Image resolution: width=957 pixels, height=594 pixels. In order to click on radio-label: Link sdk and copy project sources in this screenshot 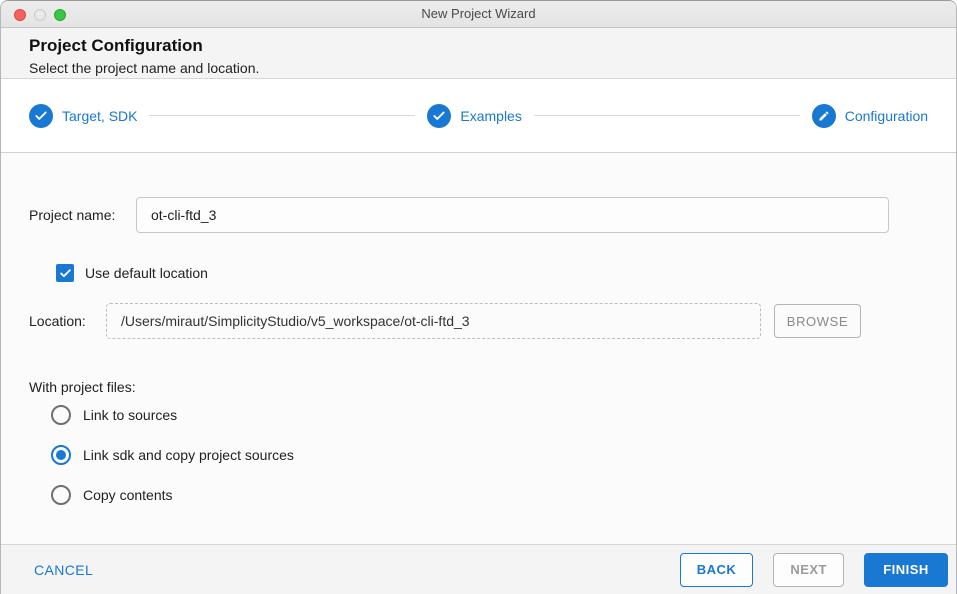, I will do `click(188, 455)`.